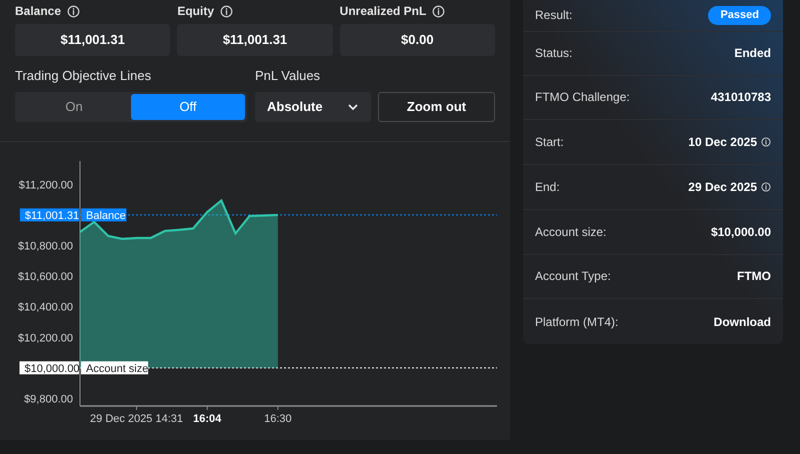 The height and width of the screenshot is (454, 800). Describe the element at coordinates (576, 322) in the screenshot. I see `detail-label: Platform (MT4):` at that location.